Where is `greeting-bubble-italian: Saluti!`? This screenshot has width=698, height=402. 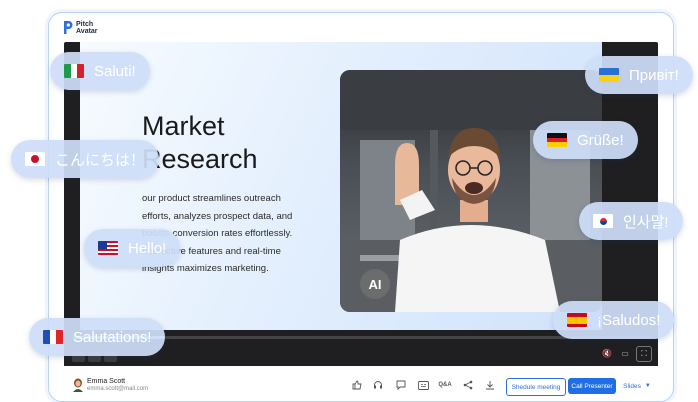 greeting-bubble-italian: Saluti! is located at coordinates (100, 71).